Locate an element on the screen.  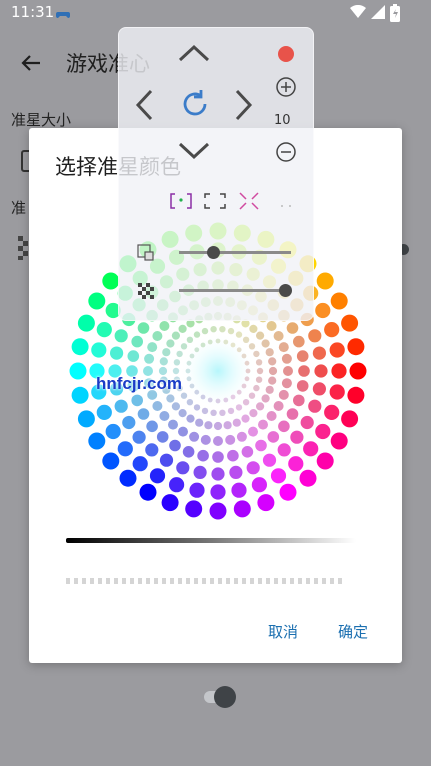
crosshair-dot-icon is located at coordinates (181, 203).